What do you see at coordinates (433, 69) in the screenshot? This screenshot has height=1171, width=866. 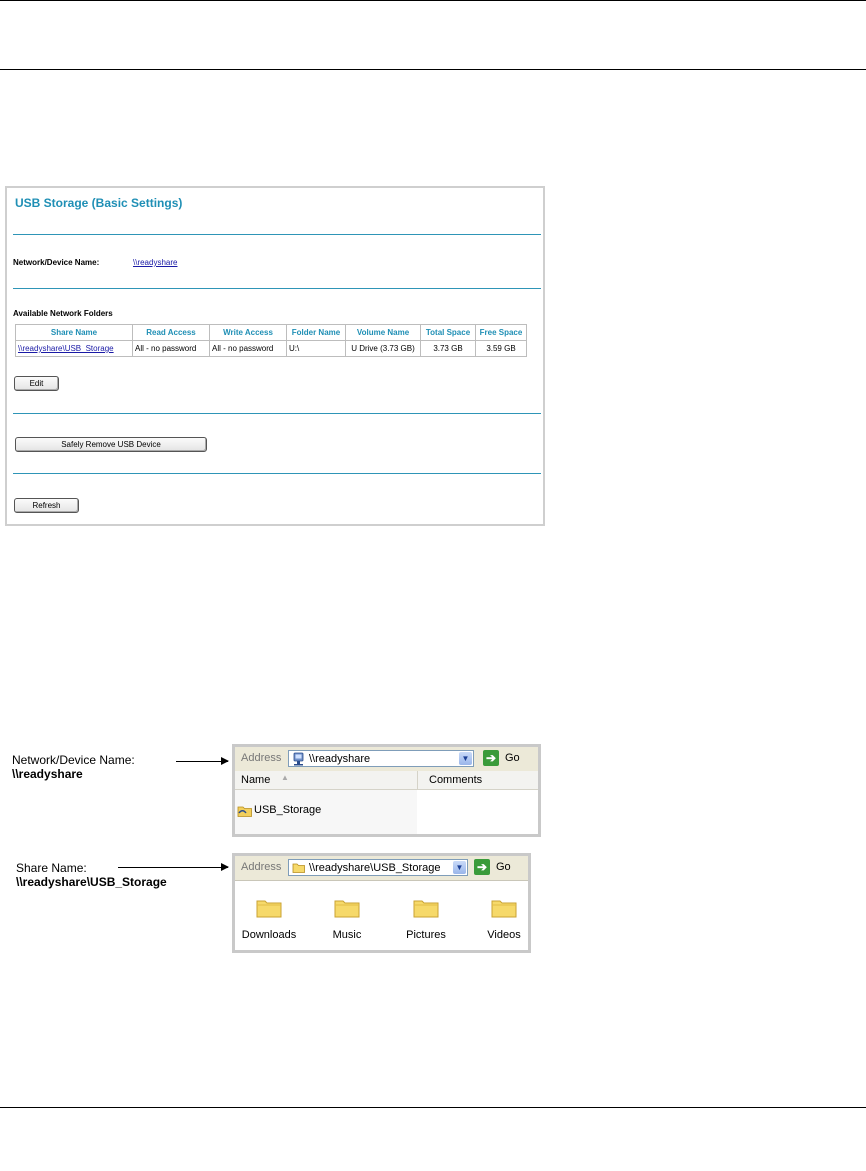 I see `header-rule-bottom` at bounding box center [433, 69].